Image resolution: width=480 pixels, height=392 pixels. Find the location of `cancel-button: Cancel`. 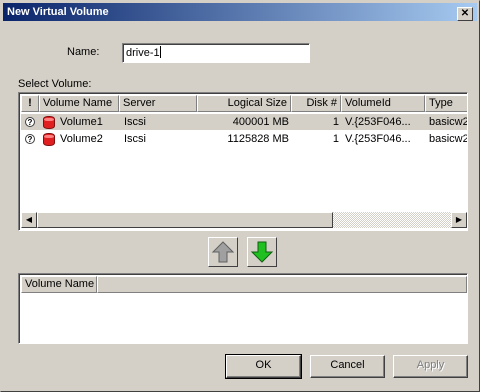

cancel-button: Cancel is located at coordinates (347, 366).